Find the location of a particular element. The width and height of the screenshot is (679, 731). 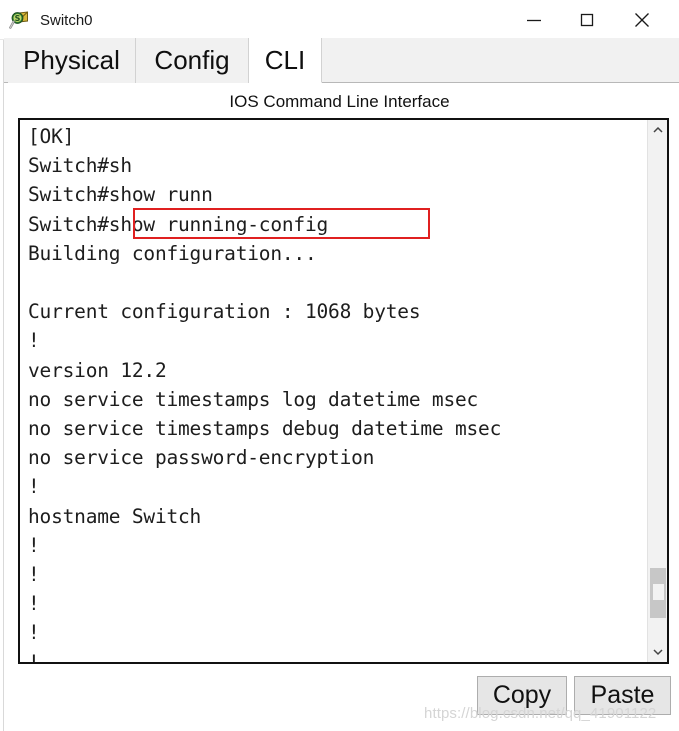

tab-config: Config is located at coordinates (192, 60).